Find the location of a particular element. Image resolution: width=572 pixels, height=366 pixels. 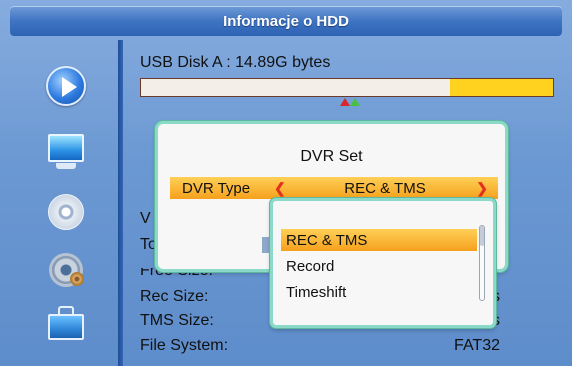

dvr-set-title: DVR Set is located at coordinates (331, 156).